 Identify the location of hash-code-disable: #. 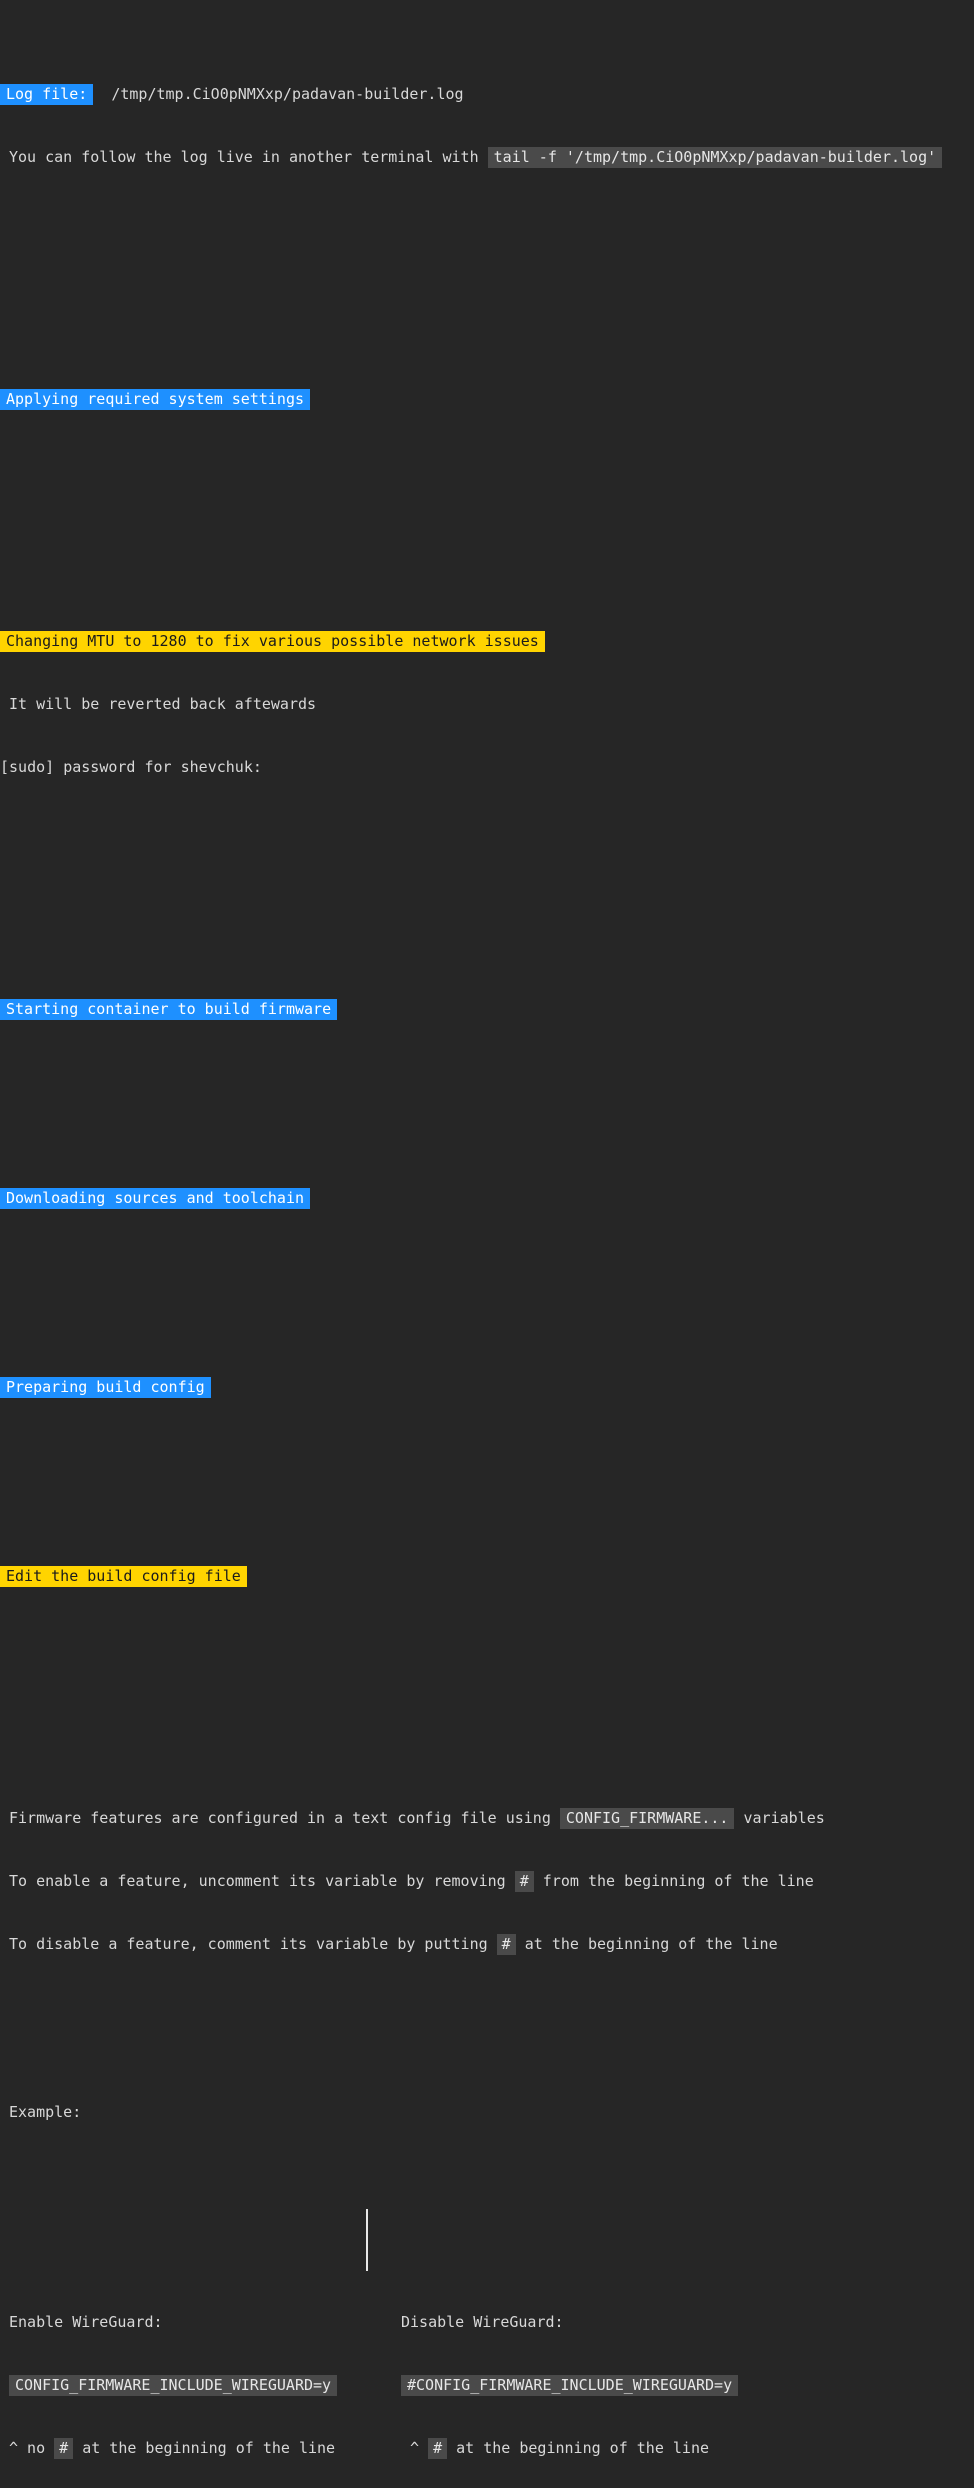
(506, 1944).